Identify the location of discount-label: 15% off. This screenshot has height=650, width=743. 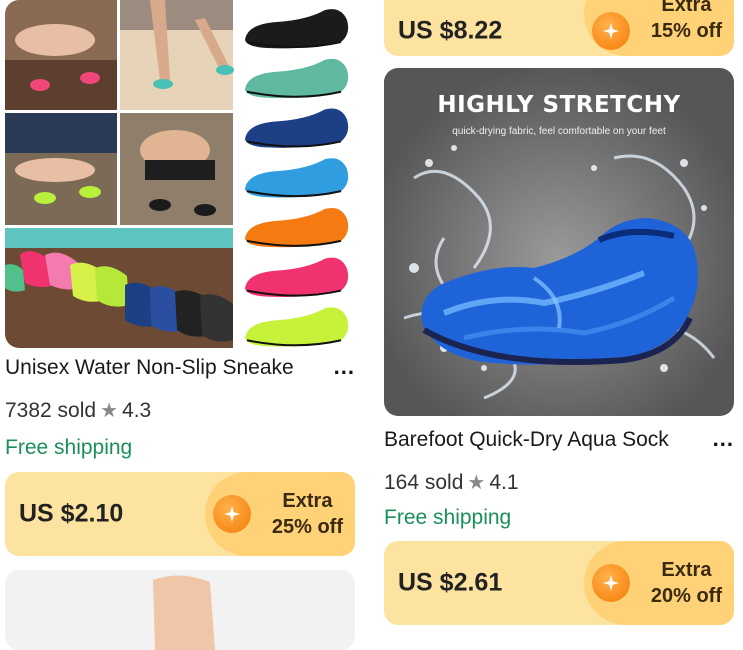
(686, 31).